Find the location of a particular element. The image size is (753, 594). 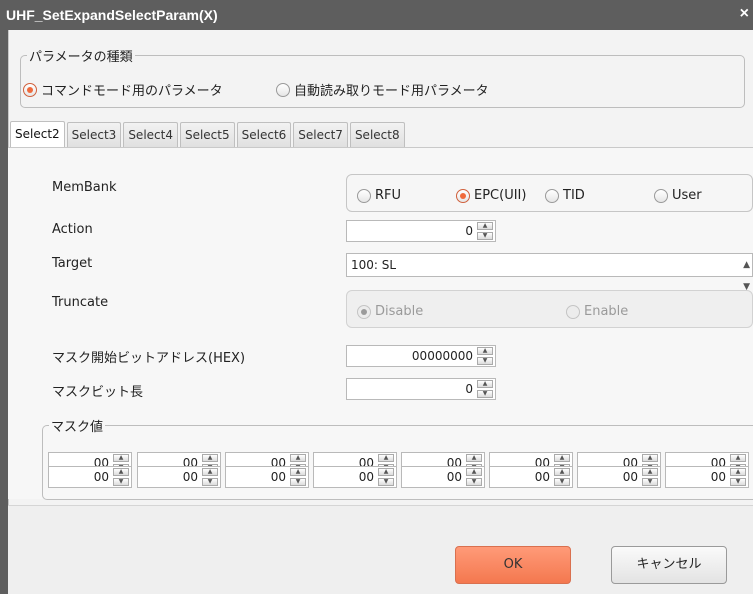

param-type-legend: パラメータの種類 is located at coordinates (81, 57).